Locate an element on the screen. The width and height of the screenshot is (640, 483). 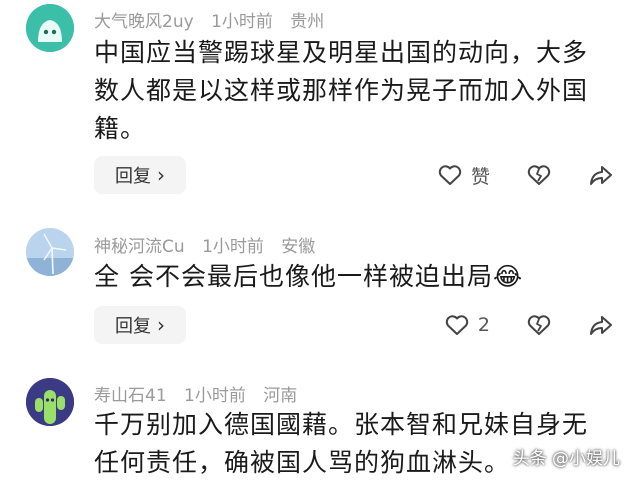
watermark: 头条 @小娱儿 is located at coordinates (566, 459).